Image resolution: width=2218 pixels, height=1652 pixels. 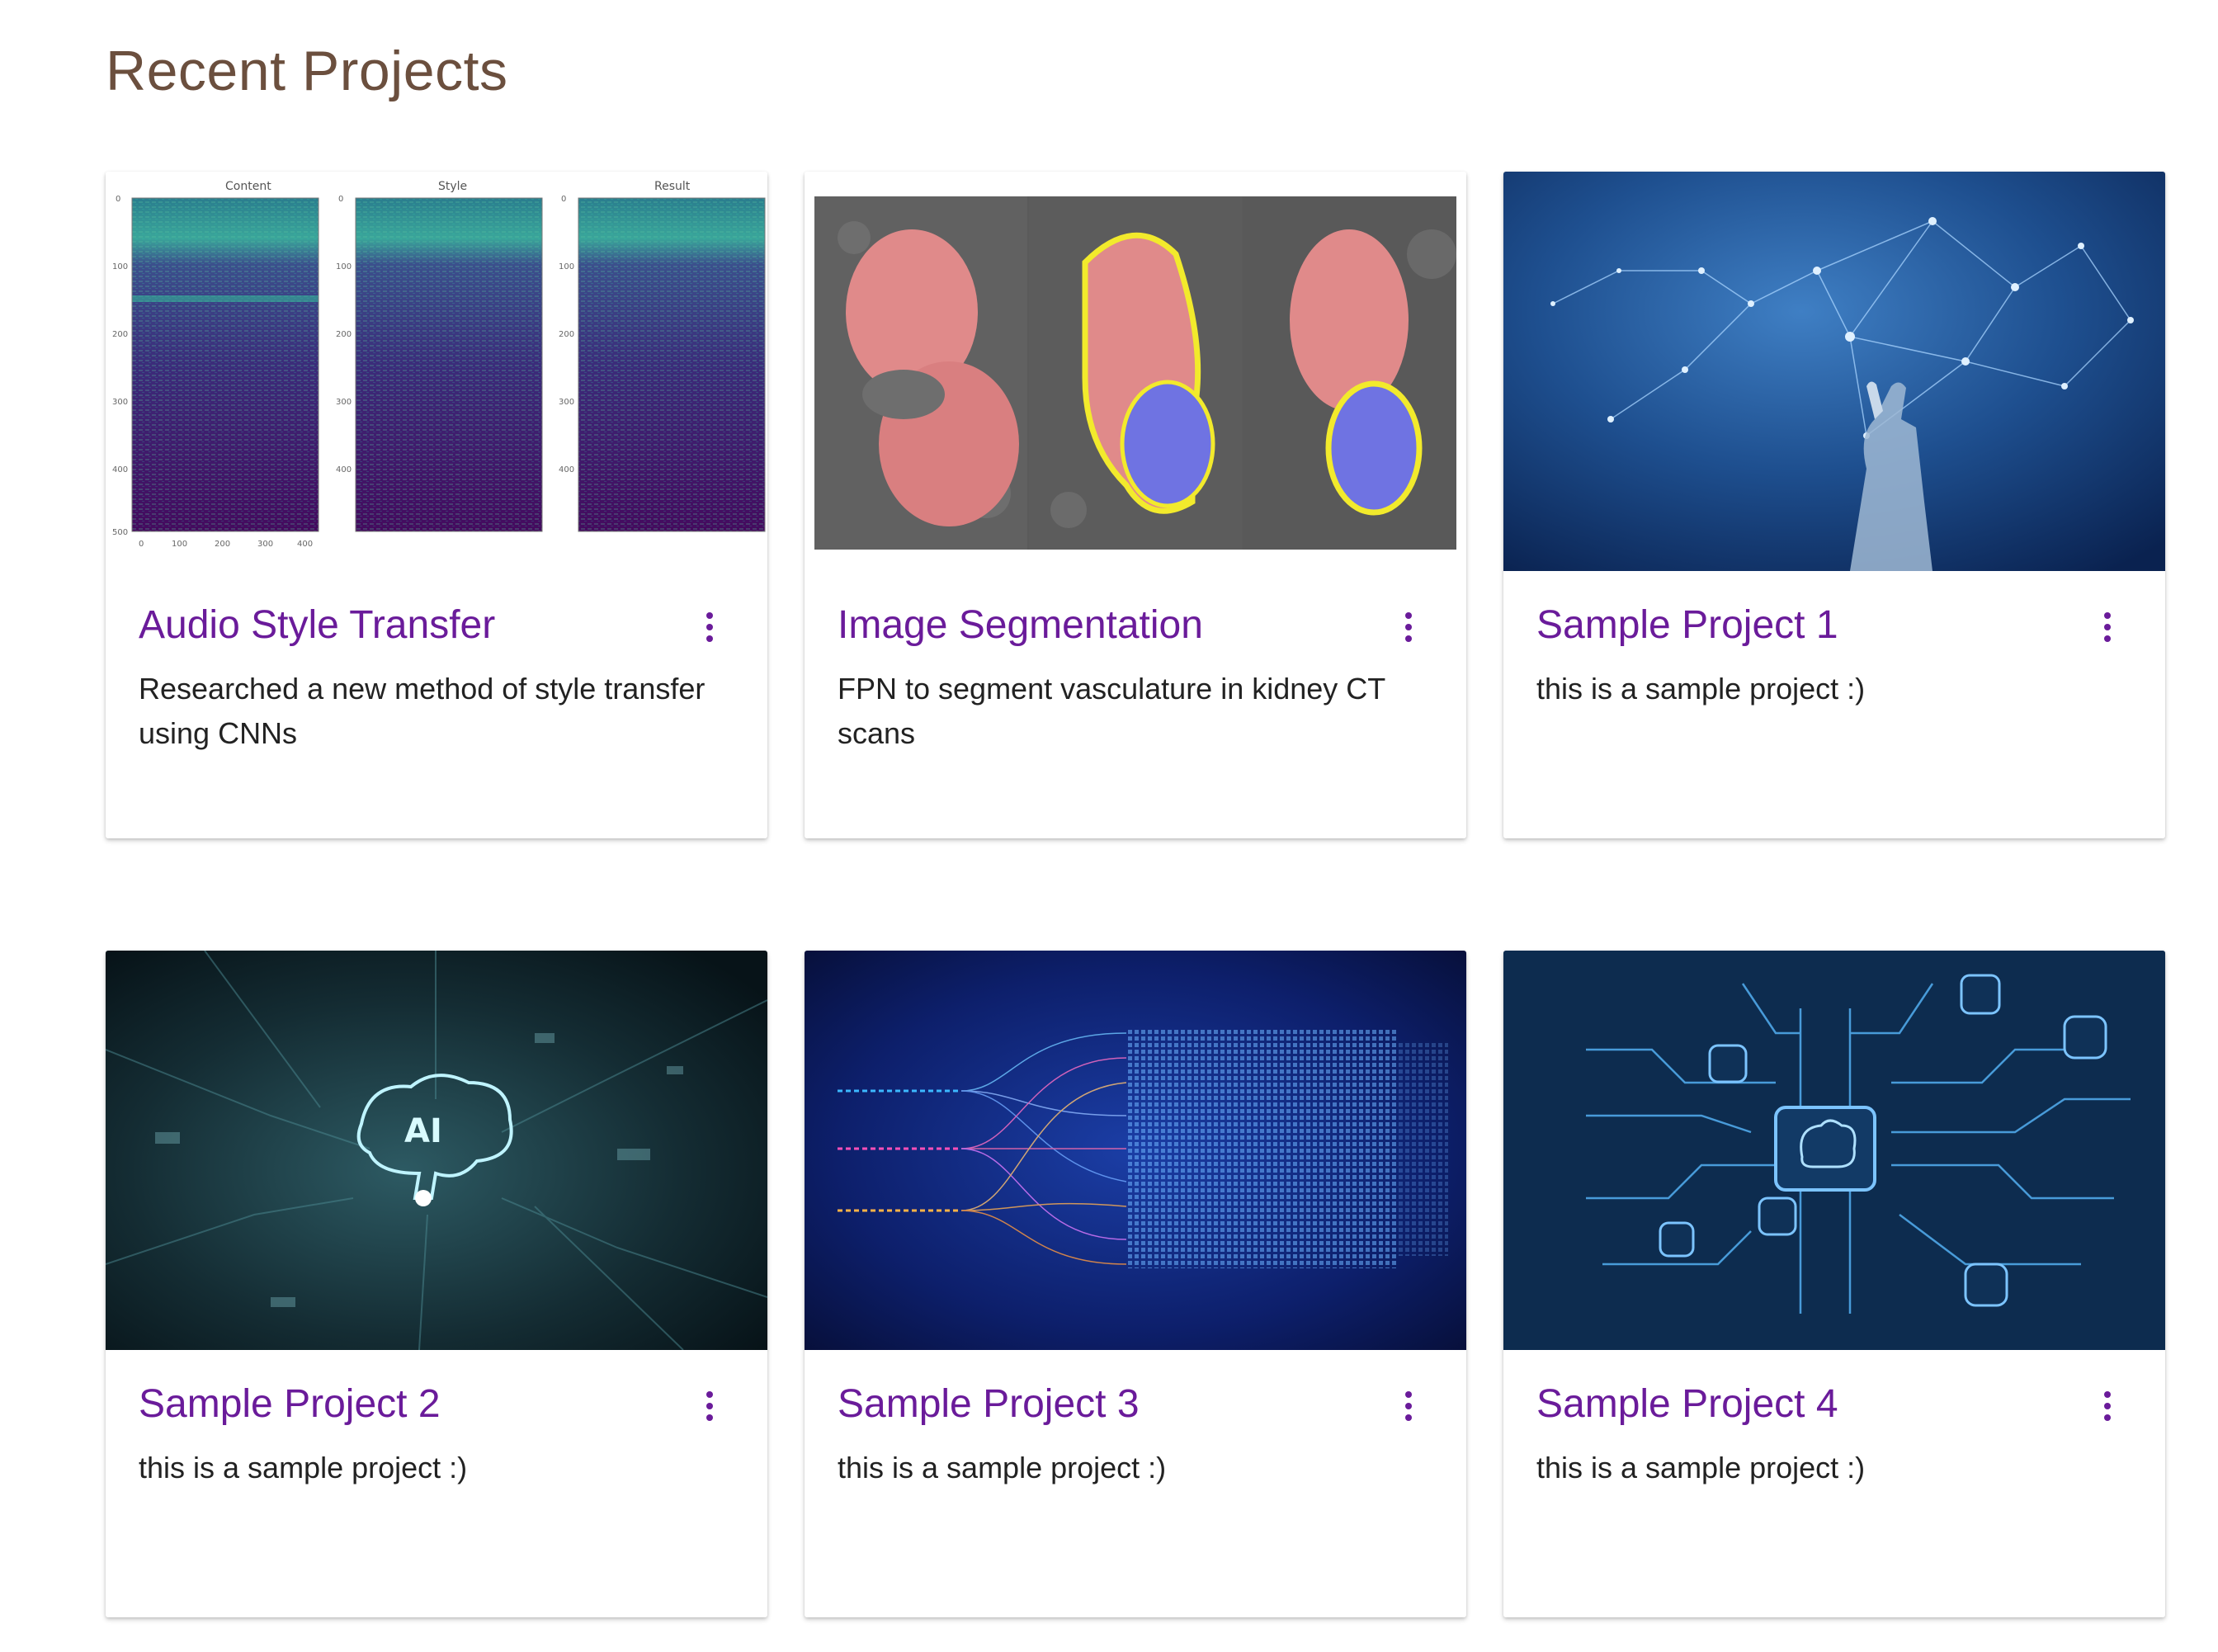 What do you see at coordinates (120, 533) in the screenshot?
I see `svg-text: 500` at bounding box center [120, 533].